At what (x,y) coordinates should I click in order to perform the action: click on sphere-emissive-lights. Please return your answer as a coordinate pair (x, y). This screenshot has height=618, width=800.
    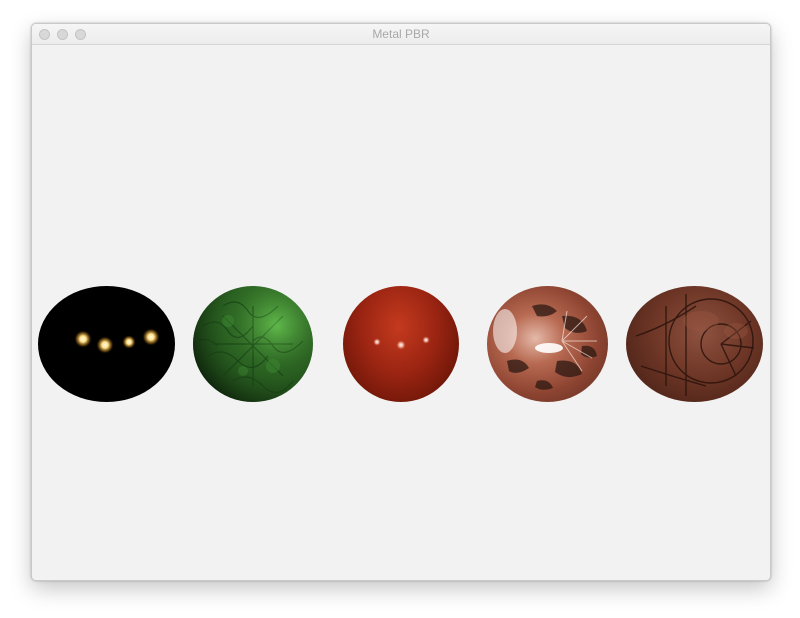
    Looking at the image, I should click on (106, 344).